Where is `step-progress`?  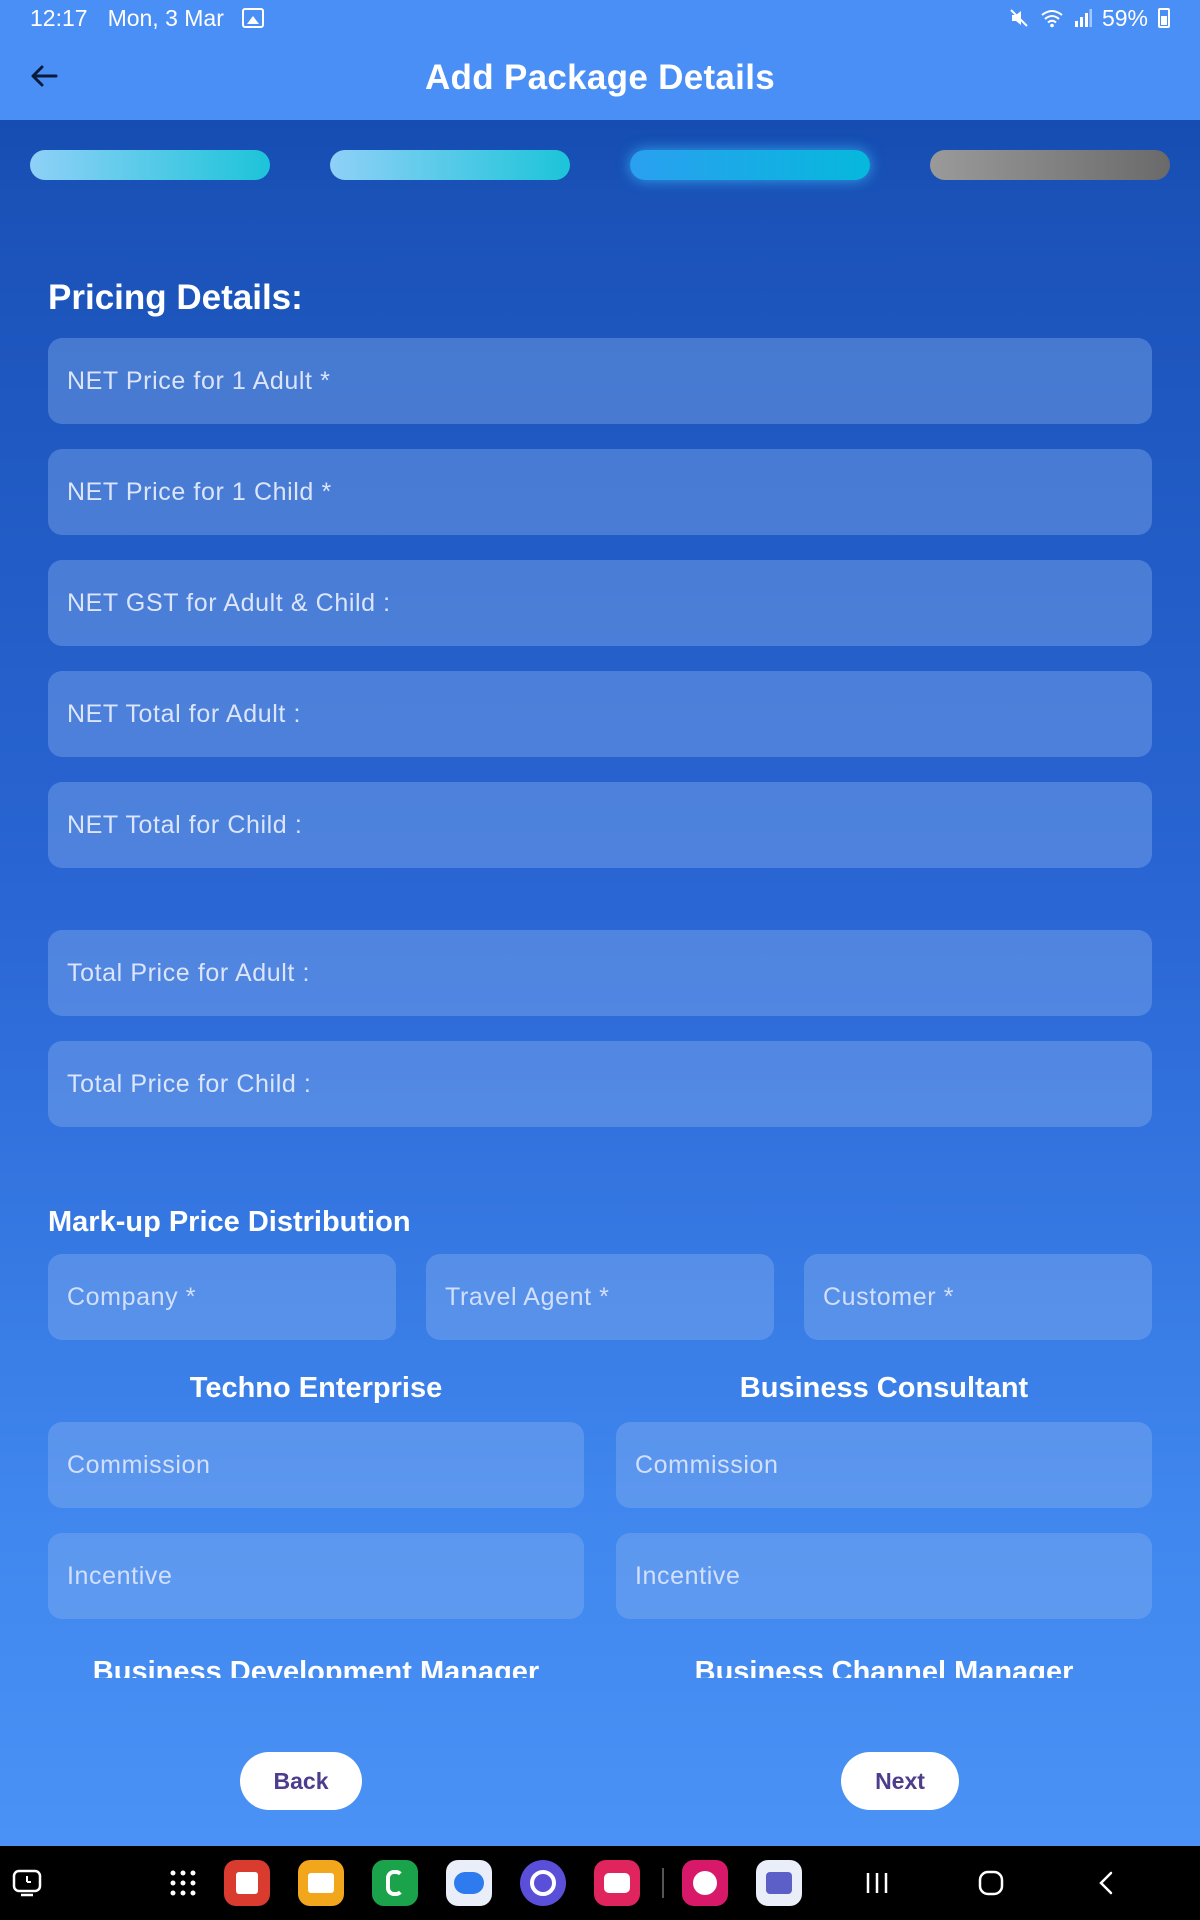 step-progress is located at coordinates (600, 165).